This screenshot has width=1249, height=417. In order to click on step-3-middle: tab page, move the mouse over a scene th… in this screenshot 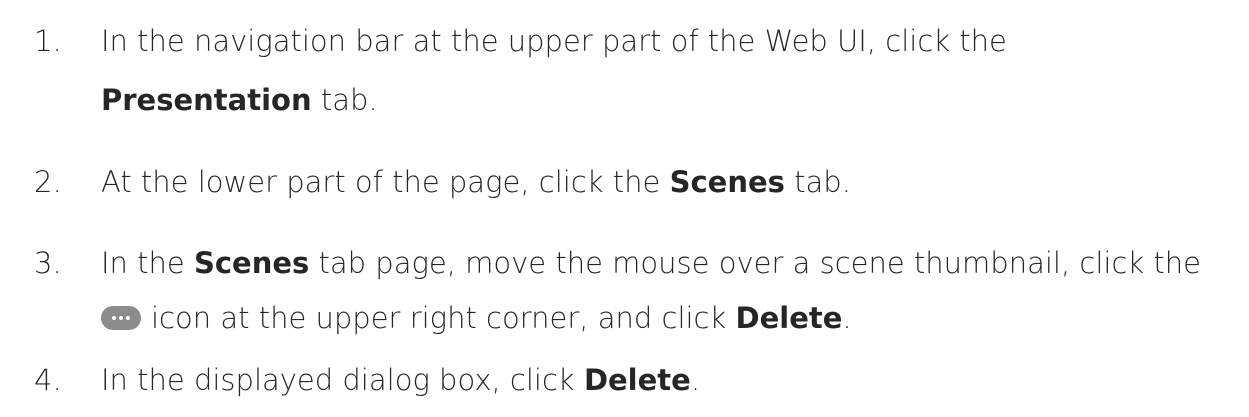, I will do `click(755, 263)`.